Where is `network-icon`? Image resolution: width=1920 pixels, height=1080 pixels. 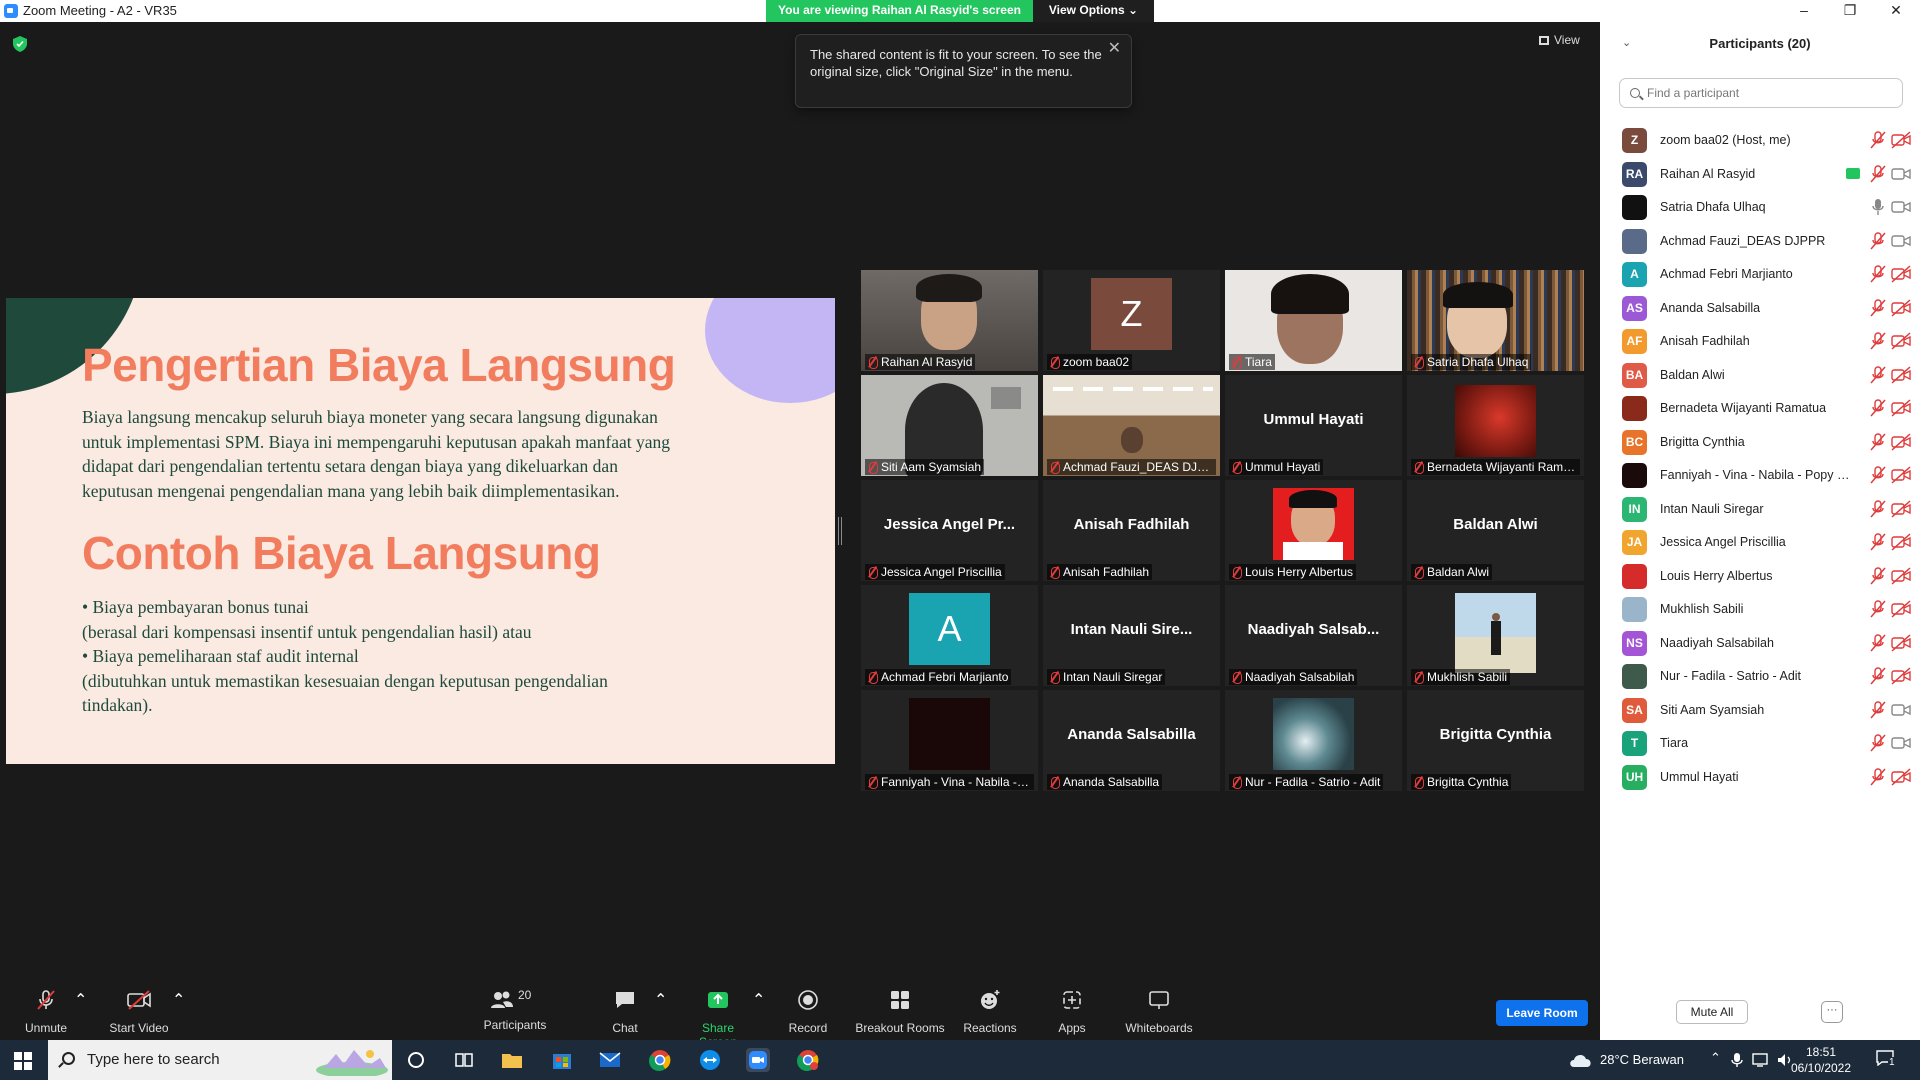 network-icon is located at coordinates (1761, 1060).